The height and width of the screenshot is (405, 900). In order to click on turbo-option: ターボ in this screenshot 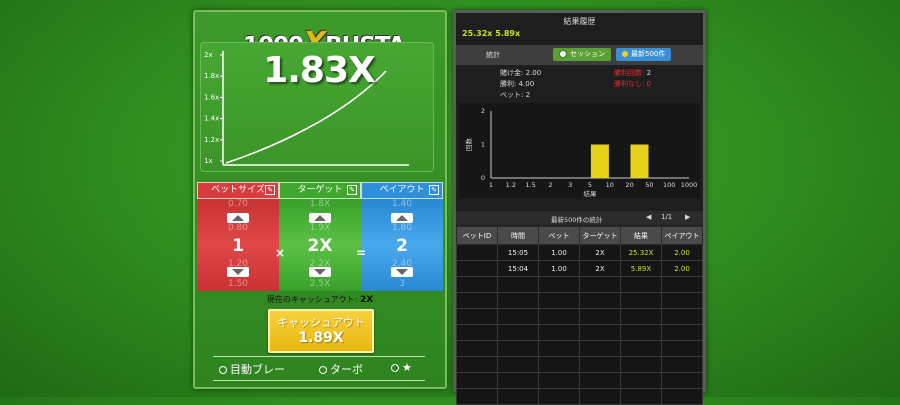, I will do `click(341, 369)`.